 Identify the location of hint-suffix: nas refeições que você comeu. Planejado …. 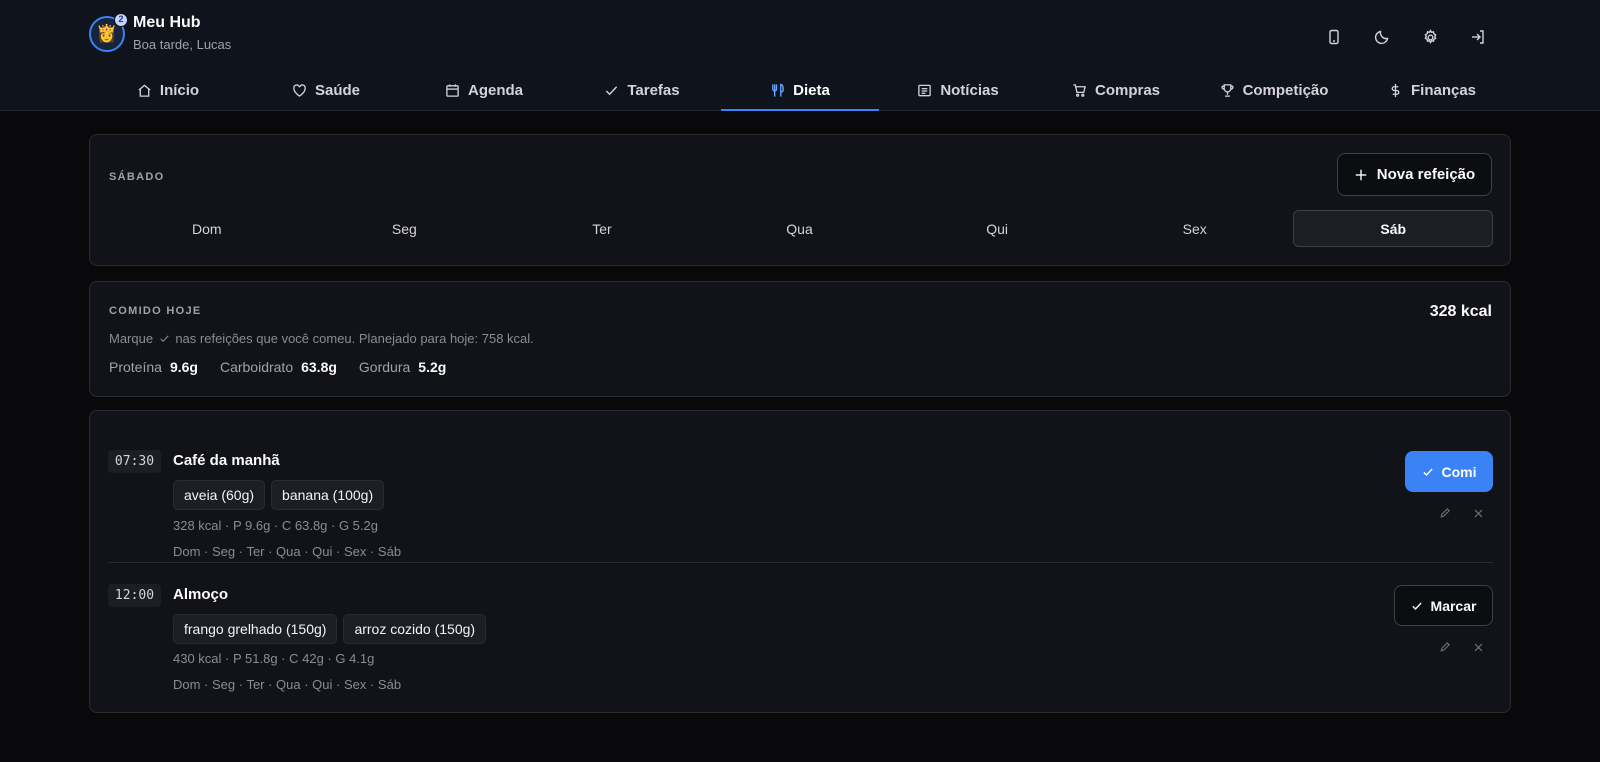
(354, 338).